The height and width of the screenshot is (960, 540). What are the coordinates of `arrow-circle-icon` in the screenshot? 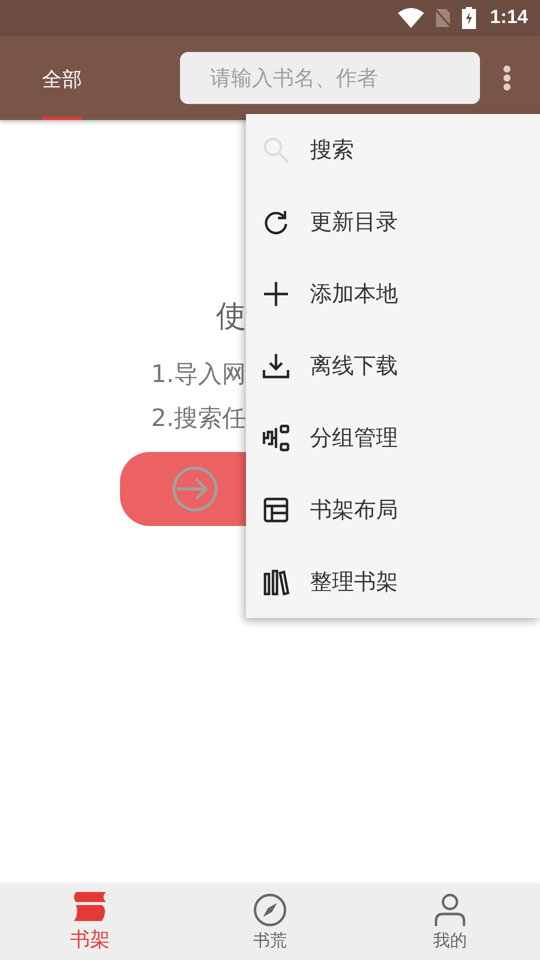 It's located at (195, 489).